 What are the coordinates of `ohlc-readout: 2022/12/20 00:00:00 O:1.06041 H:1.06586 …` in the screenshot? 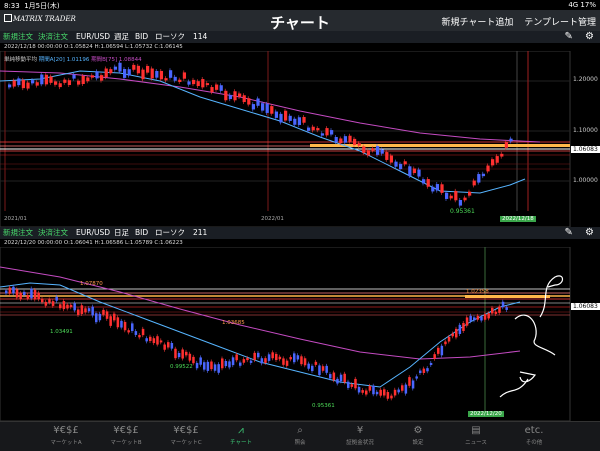 It's located at (93, 243).